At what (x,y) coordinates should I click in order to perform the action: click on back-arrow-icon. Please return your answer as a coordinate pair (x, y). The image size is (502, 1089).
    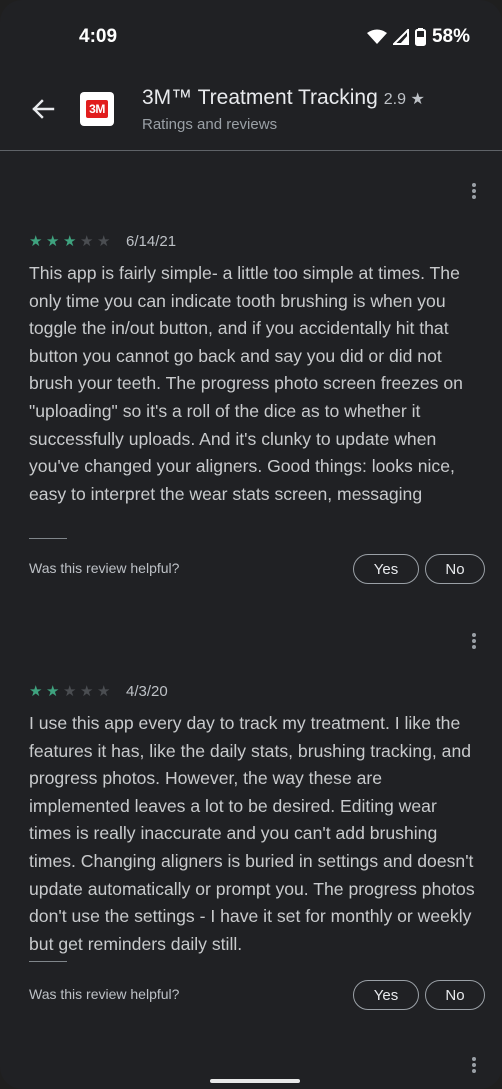
    Looking at the image, I should click on (43, 109).